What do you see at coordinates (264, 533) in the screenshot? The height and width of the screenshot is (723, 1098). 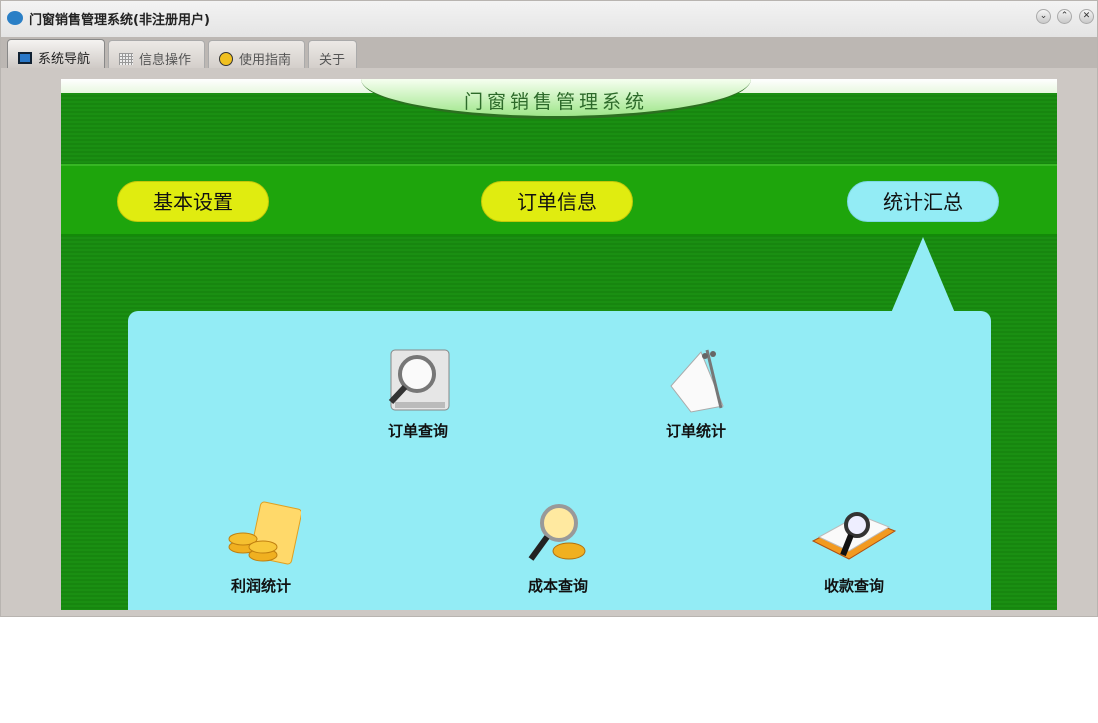 I see `coins-icon` at bounding box center [264, 533].